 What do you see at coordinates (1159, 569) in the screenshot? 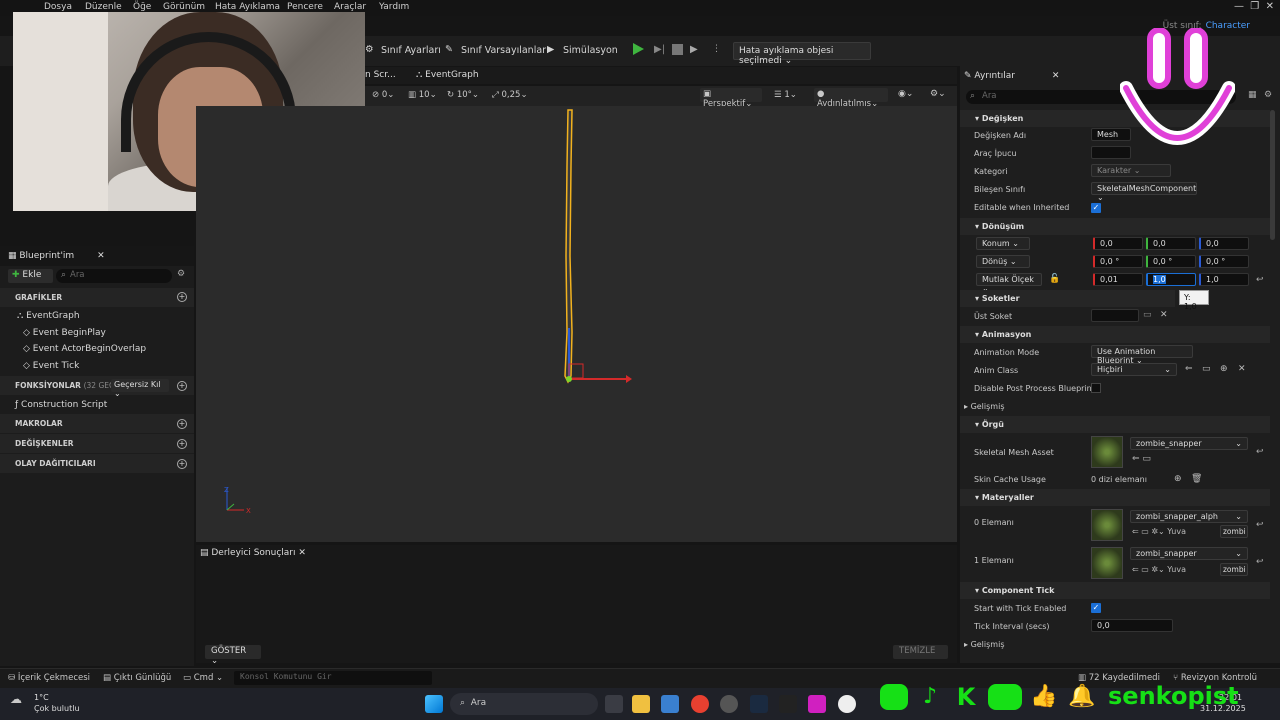
I see `material1-actions: ⇐ ▭ ✲⌄ Yuva` at bounding box center [1159, 569].